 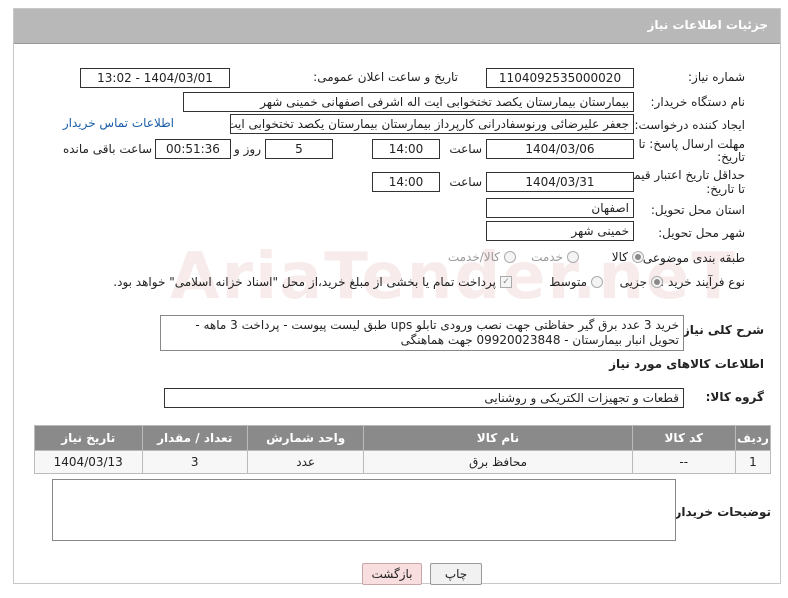 I want to click on contact-info-link: اطلاعات تماس خریدار, so click(x=118, y=123).